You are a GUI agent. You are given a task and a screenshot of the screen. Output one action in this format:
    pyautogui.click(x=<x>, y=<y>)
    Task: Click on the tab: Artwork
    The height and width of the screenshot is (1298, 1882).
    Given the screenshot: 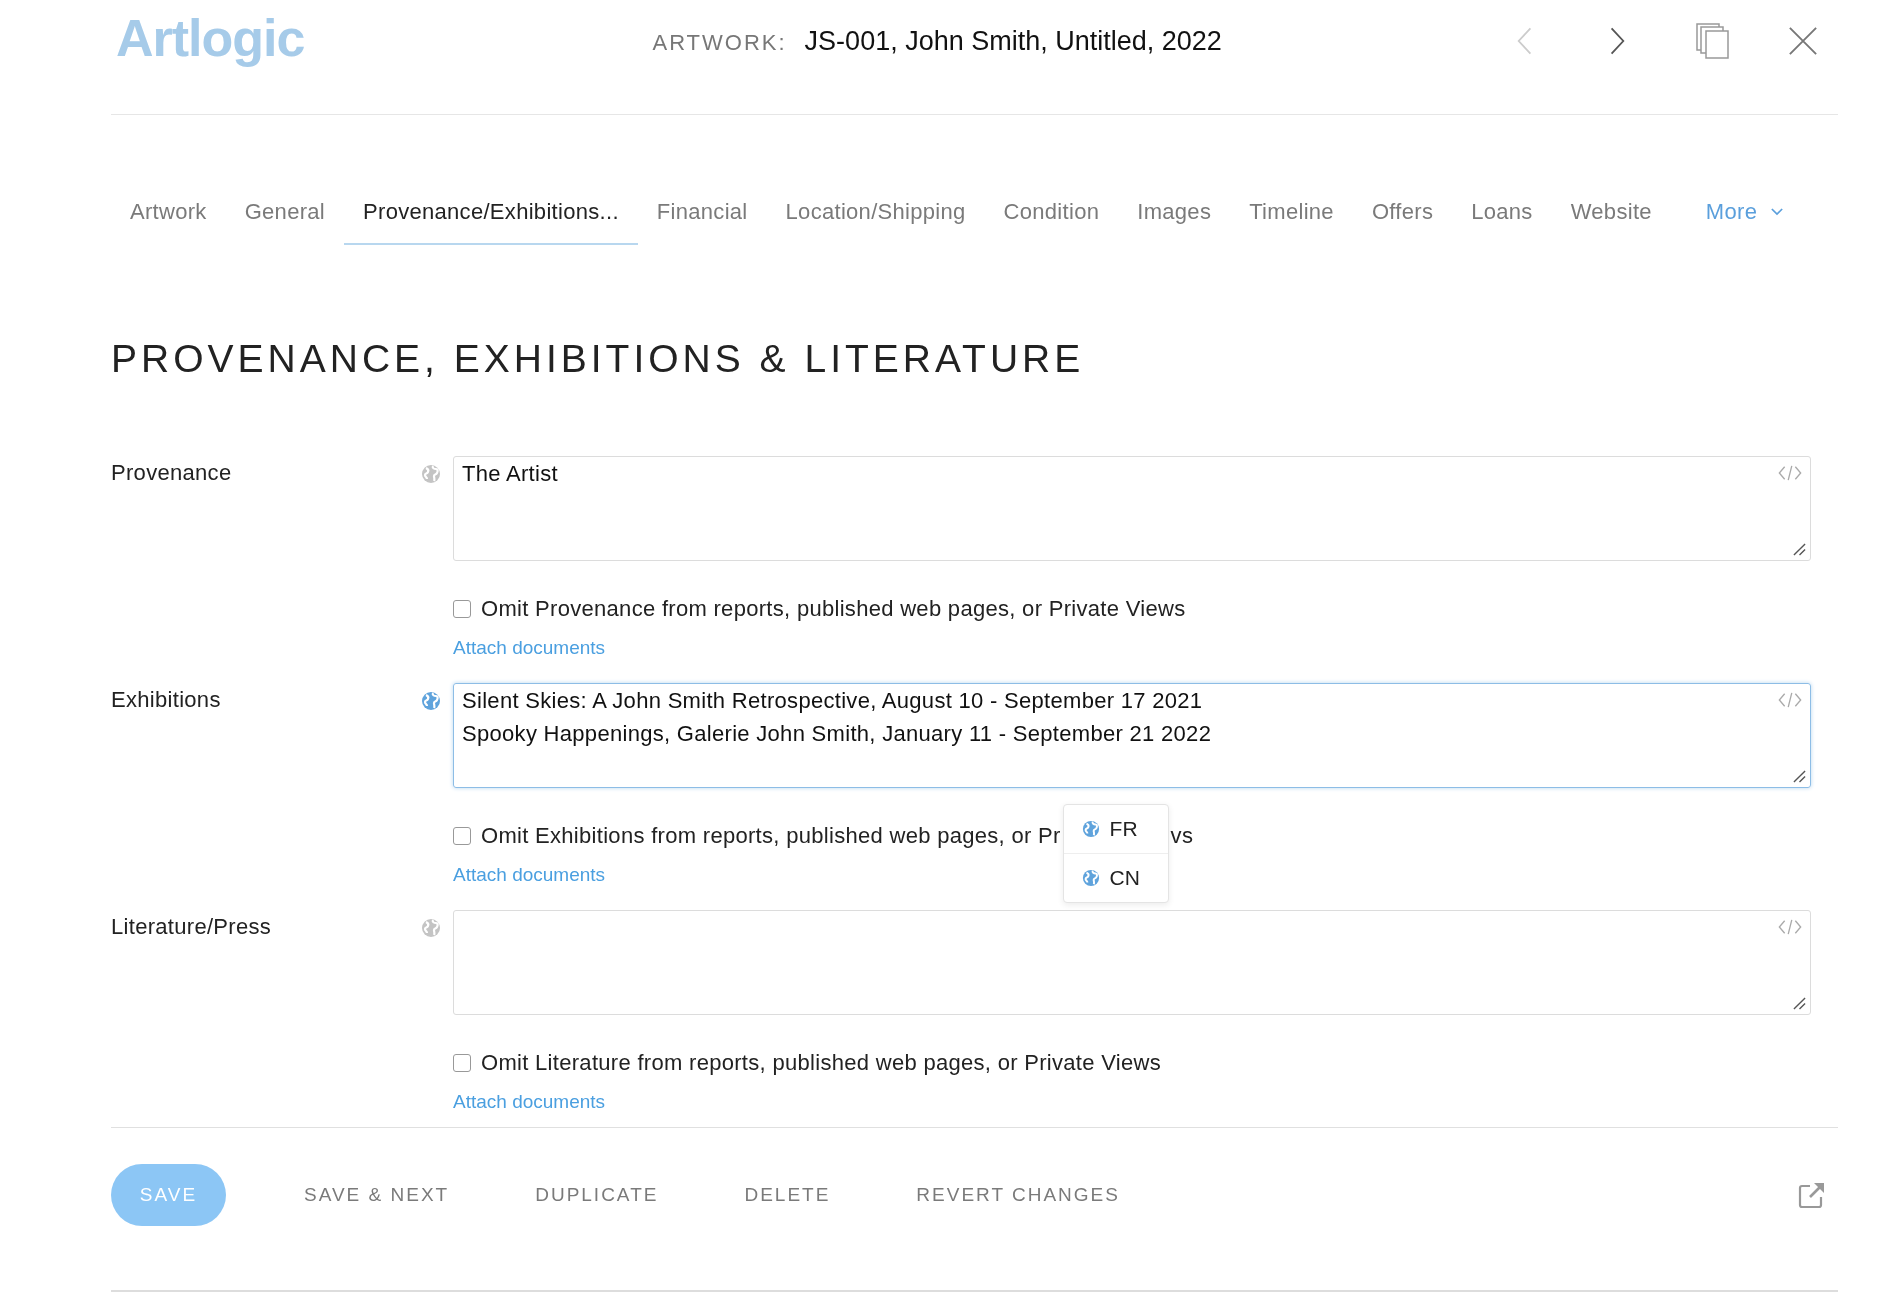 What is the action you would take?
    pyautogui.click(x=168, y=218)
    